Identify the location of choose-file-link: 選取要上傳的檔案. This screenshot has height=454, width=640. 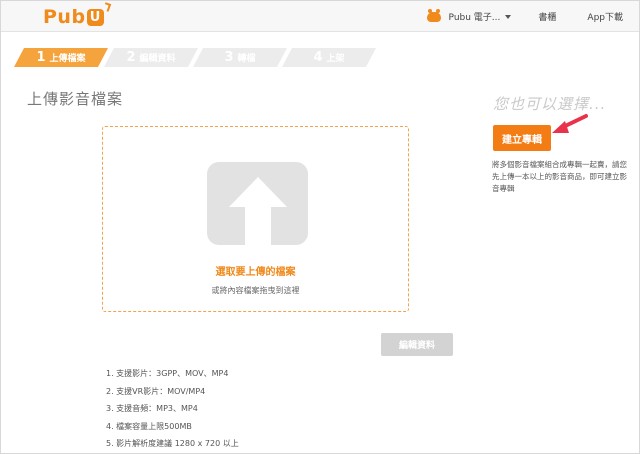
(255, 270).